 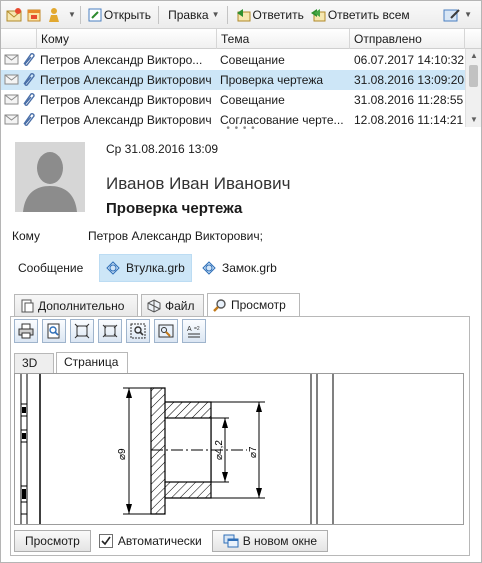 I want to click on attachment-item: Втулка.grb, so click(x=145, y=268).